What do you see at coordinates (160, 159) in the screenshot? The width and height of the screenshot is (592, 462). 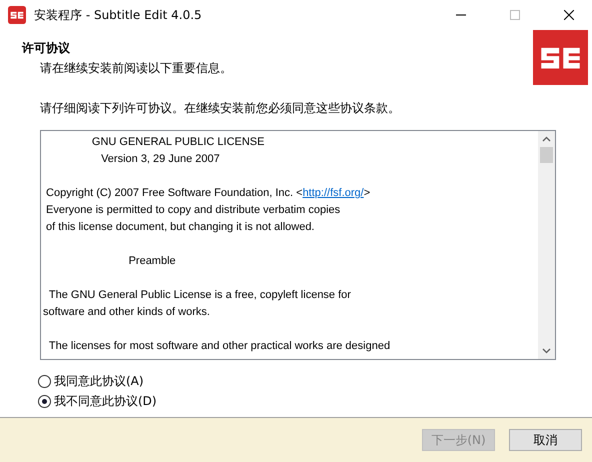 I see `license-line: Version 3, 29 June 2007` at bounding box center [160, 159].